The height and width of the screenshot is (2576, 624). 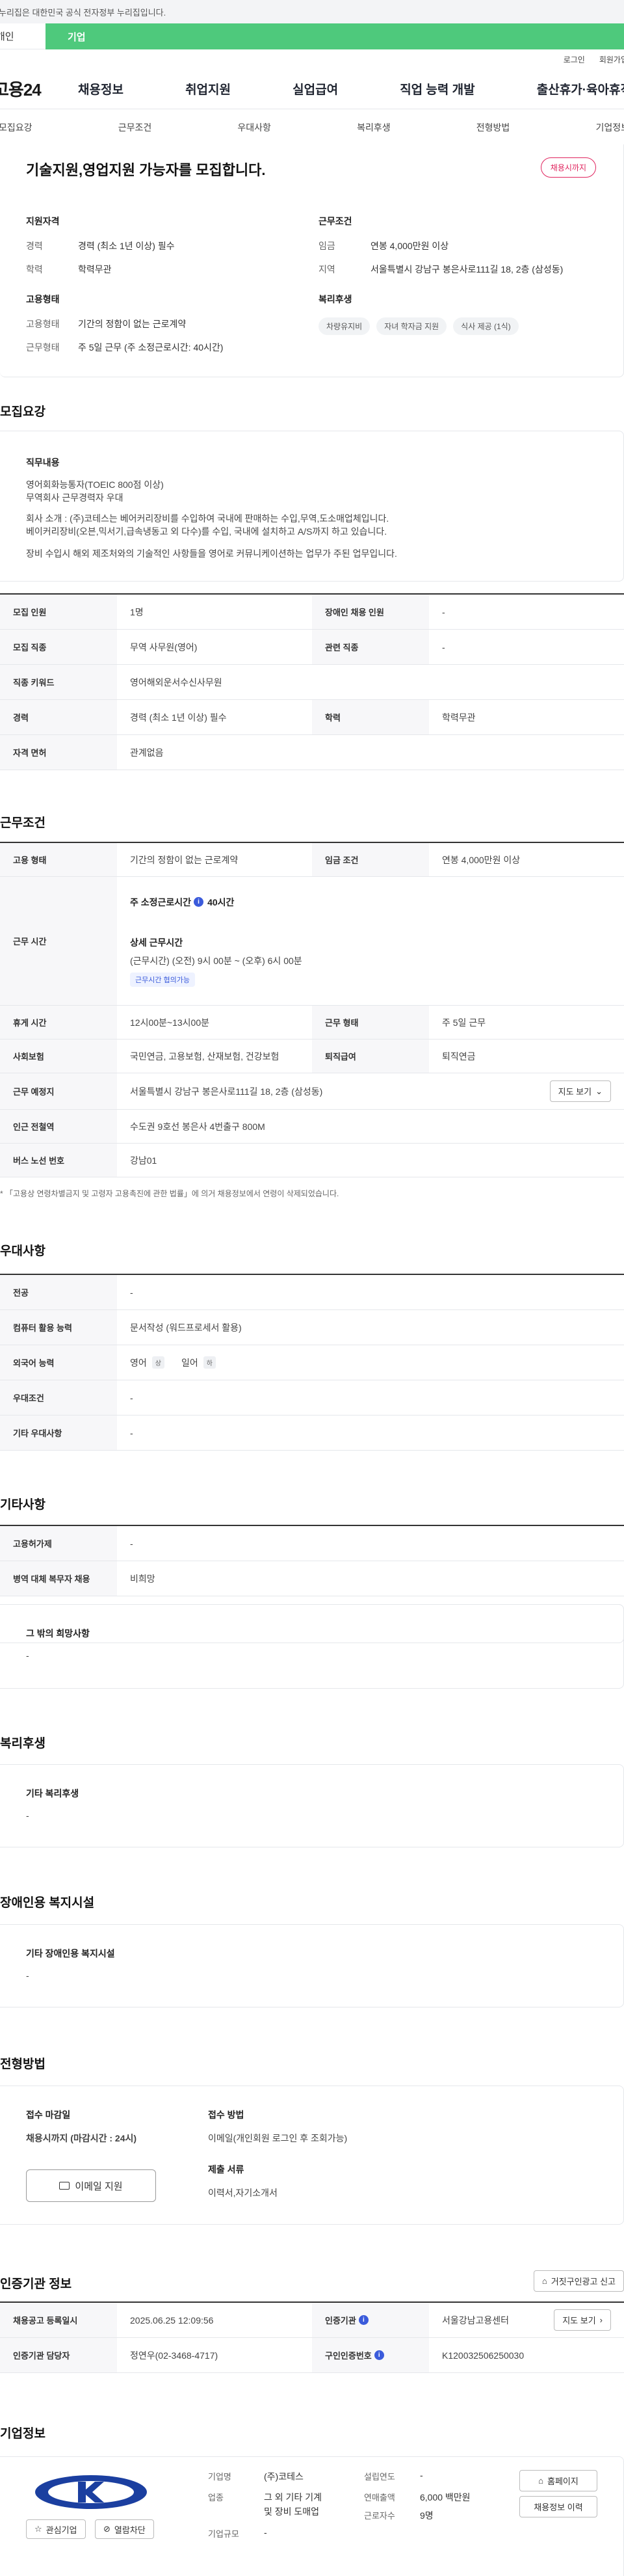 What do you see at coordinates (107, 2529) in the screenshot?
I see `block-icon: ⊘` at bounding box center [107, 2529].